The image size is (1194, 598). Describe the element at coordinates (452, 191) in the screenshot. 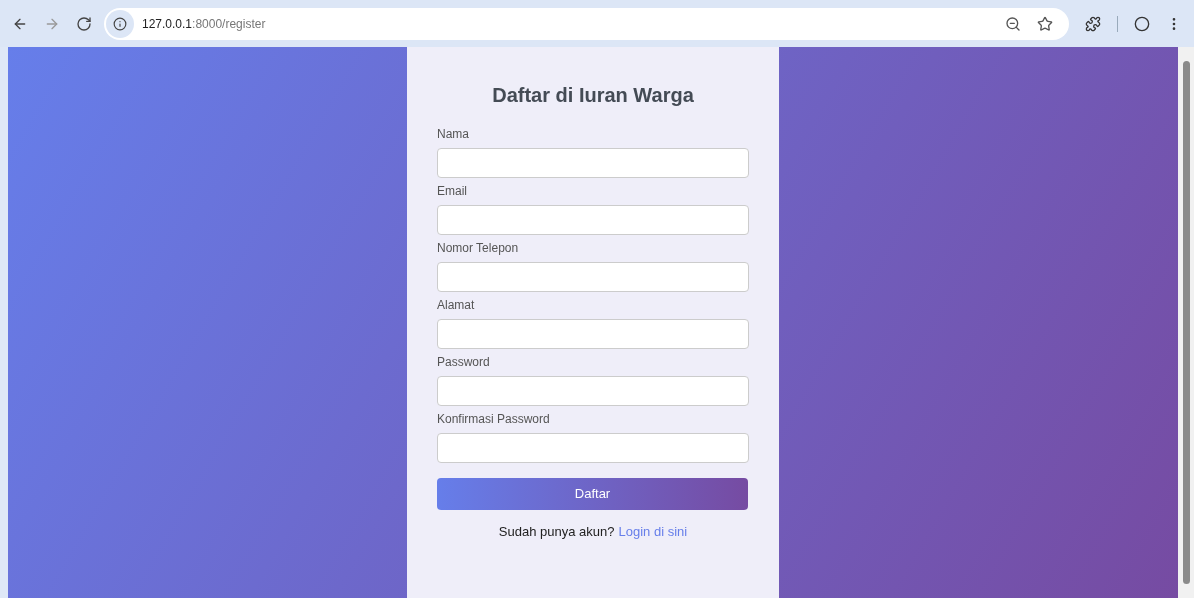

I see `field-label: Email` at that location.